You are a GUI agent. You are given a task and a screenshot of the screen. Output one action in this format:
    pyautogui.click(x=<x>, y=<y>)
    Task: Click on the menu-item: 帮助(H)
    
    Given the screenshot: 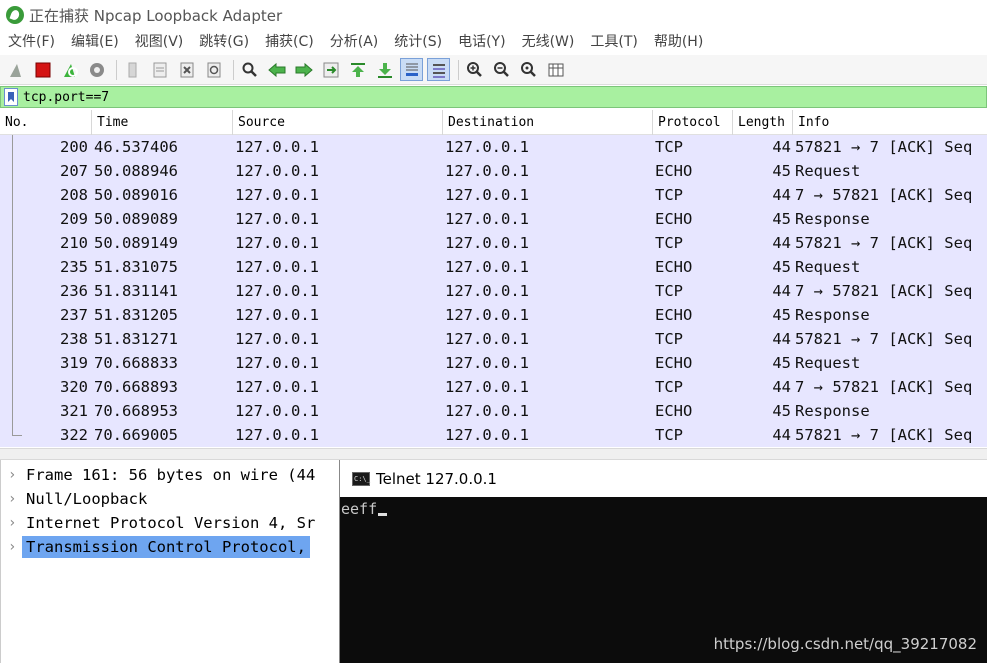 What is the action you would take?
    pyautogui.click(x=678, y=42)
    